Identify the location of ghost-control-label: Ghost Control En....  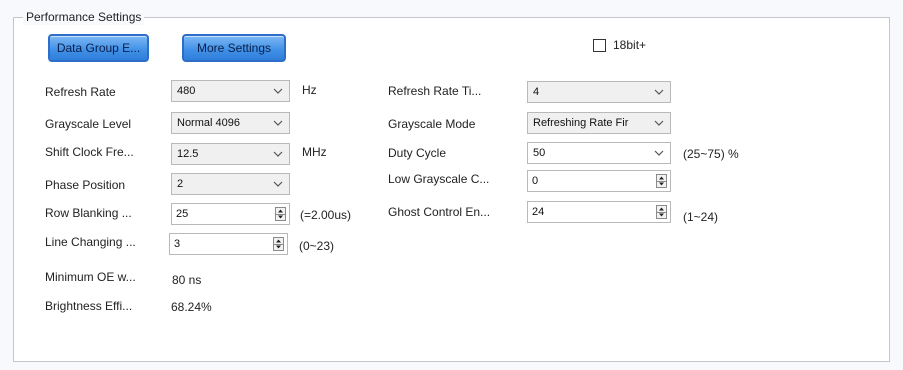
(439, 212).